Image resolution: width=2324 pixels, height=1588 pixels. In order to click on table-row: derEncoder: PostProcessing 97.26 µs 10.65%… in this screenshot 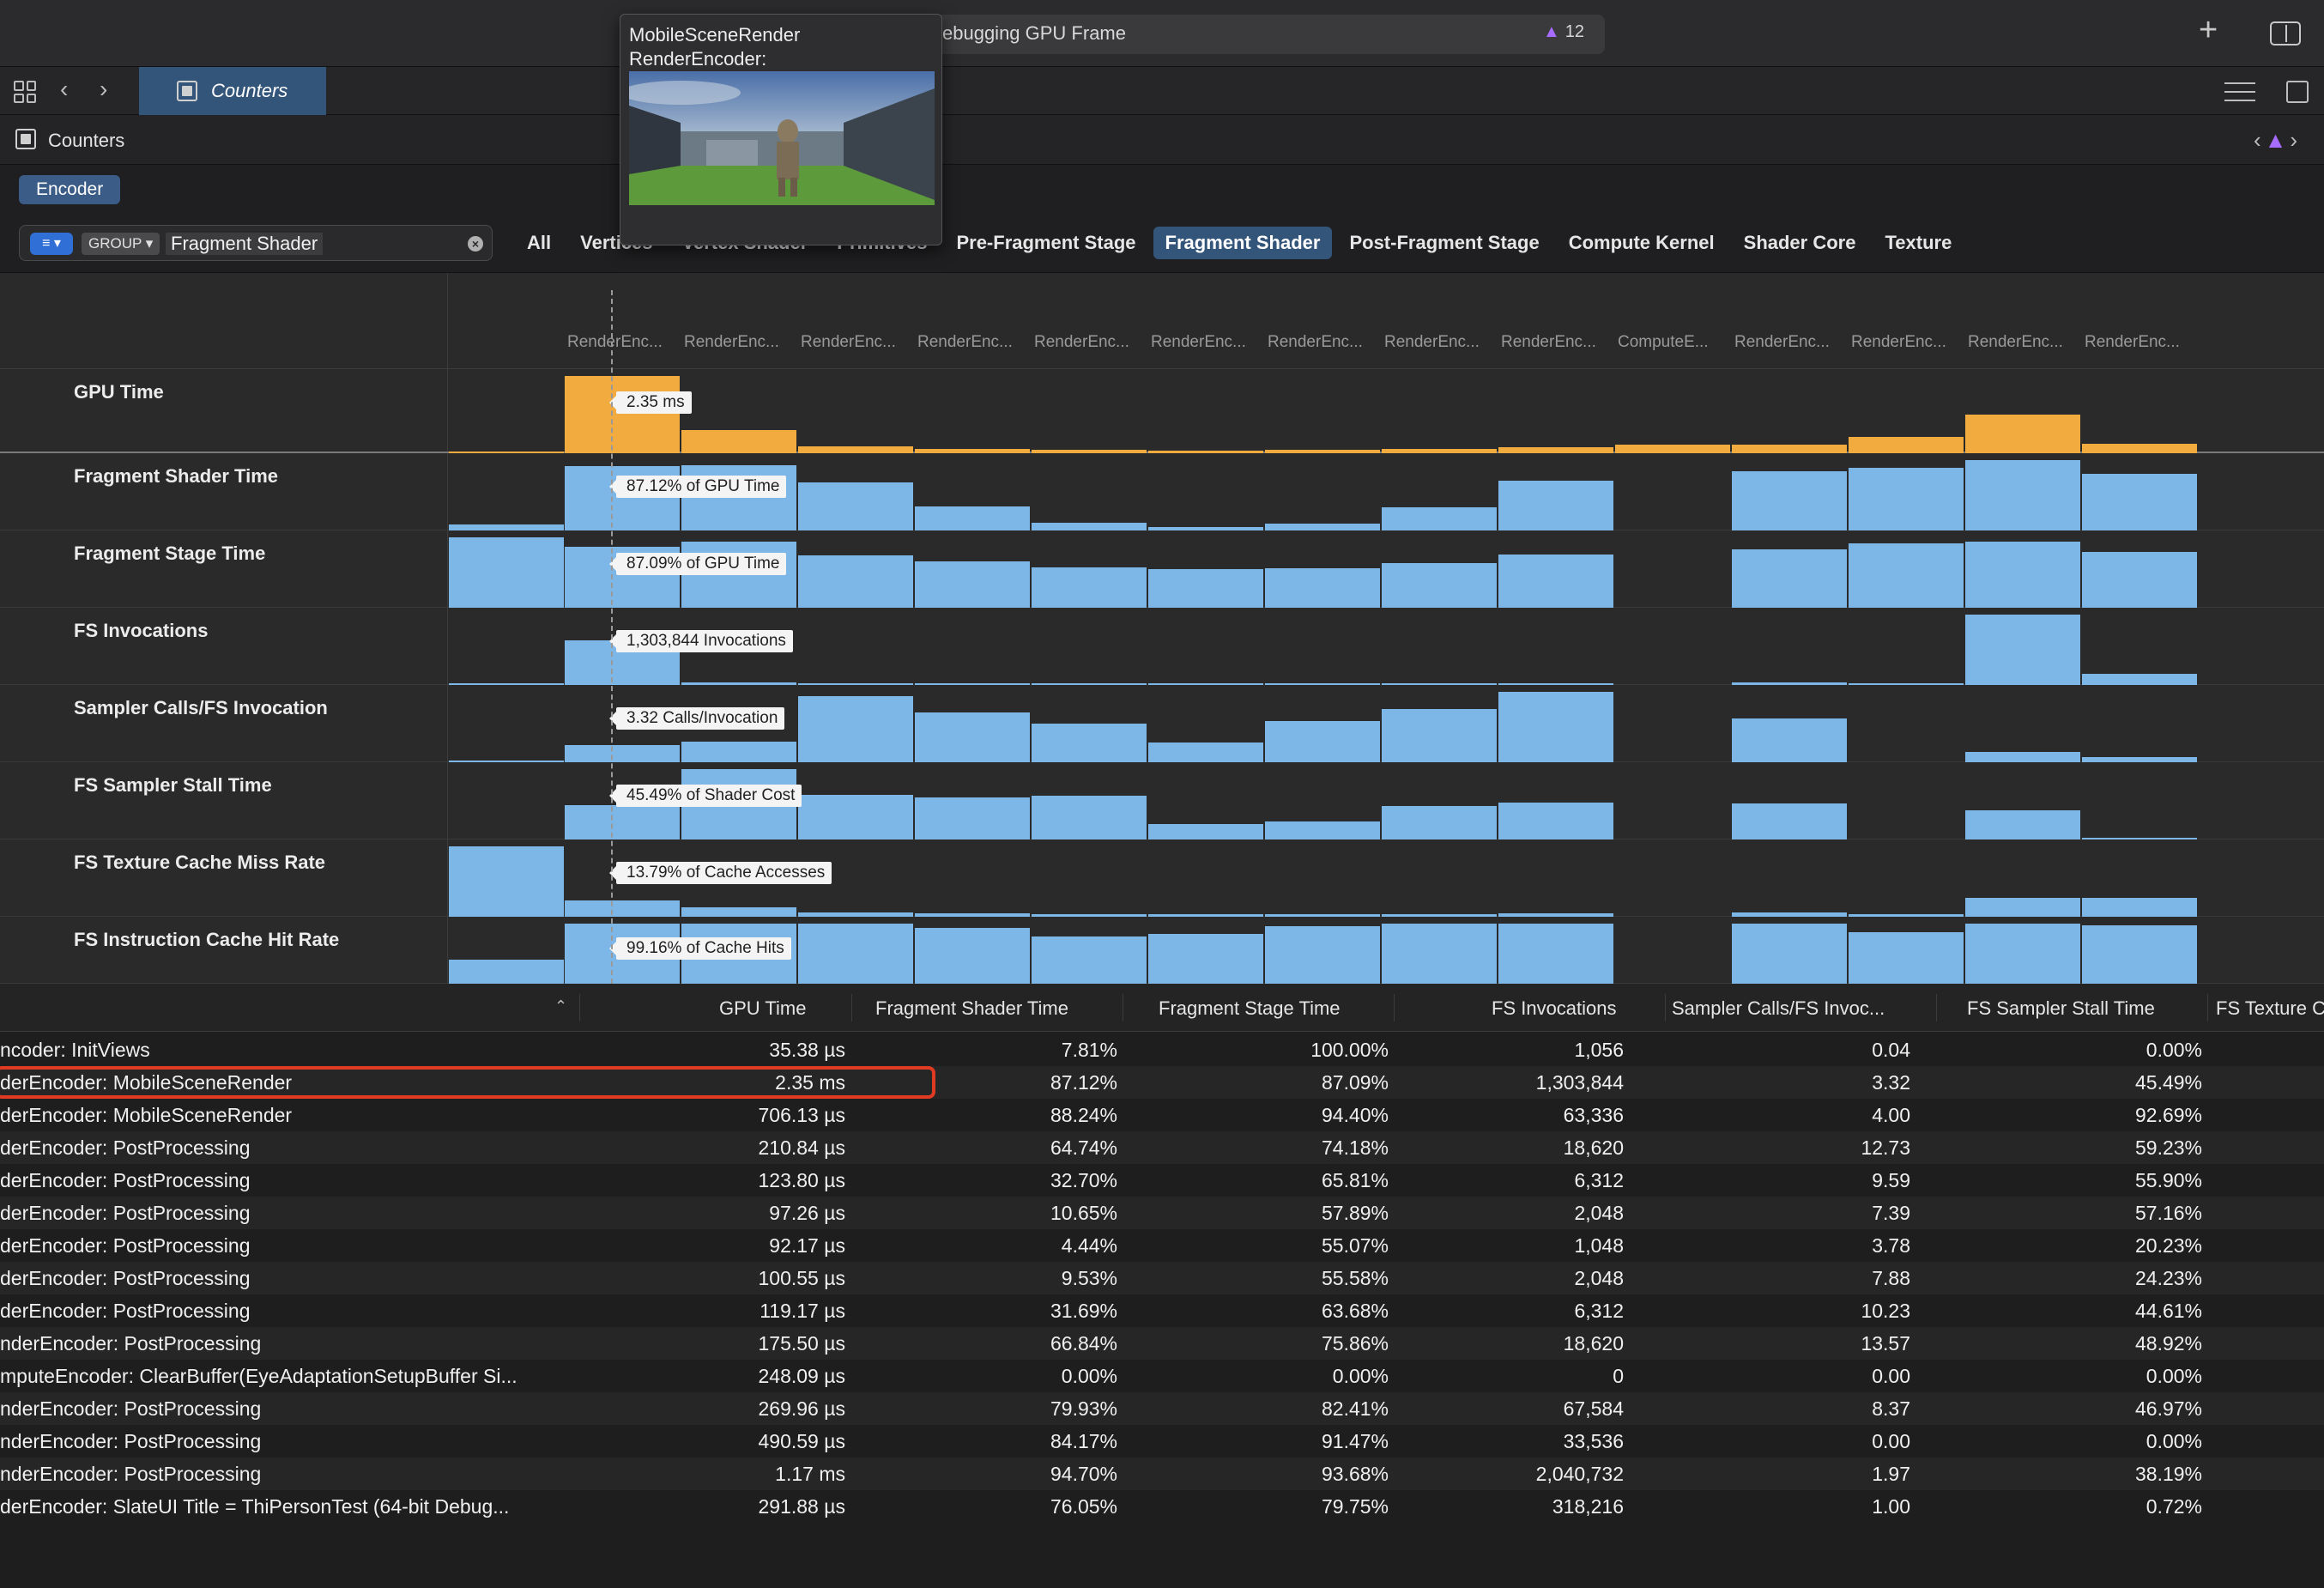, I will do `click(1162, 1213)`.